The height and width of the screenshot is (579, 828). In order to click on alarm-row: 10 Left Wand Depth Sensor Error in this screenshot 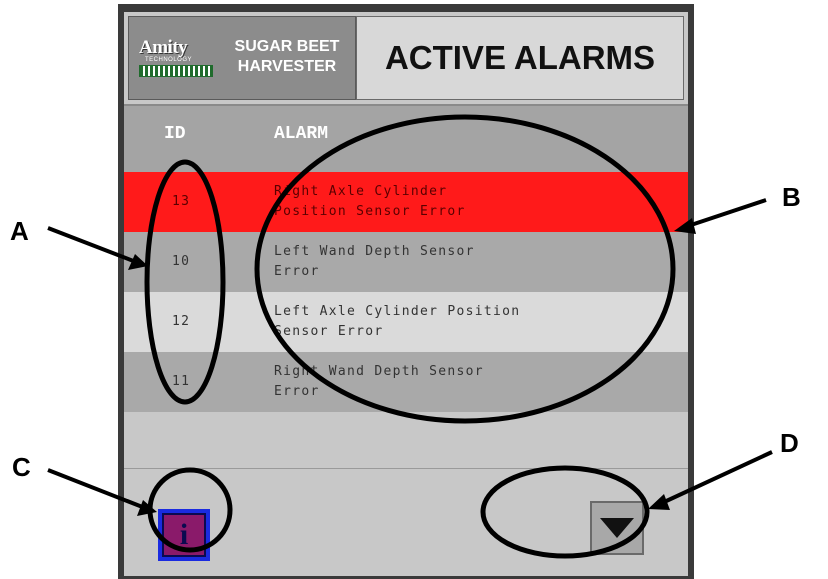, I will do `click(406, 262)`.